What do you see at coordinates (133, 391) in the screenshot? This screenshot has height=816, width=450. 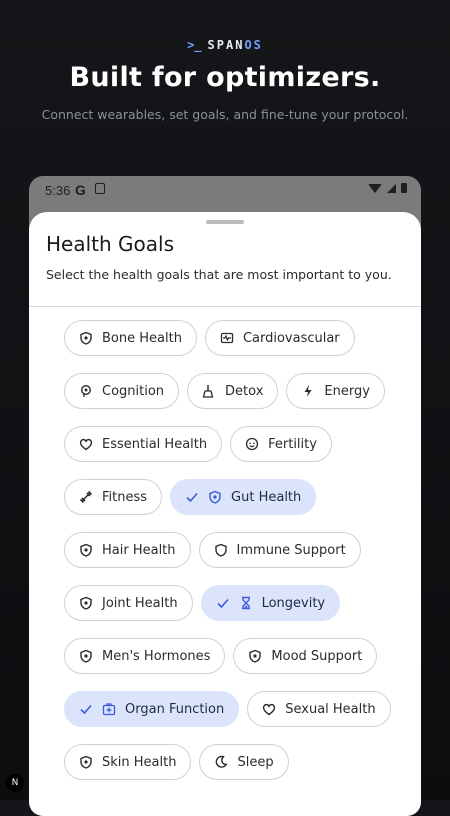 I see `goal-chip-label: Cognition` at bounding box center [133, 391].